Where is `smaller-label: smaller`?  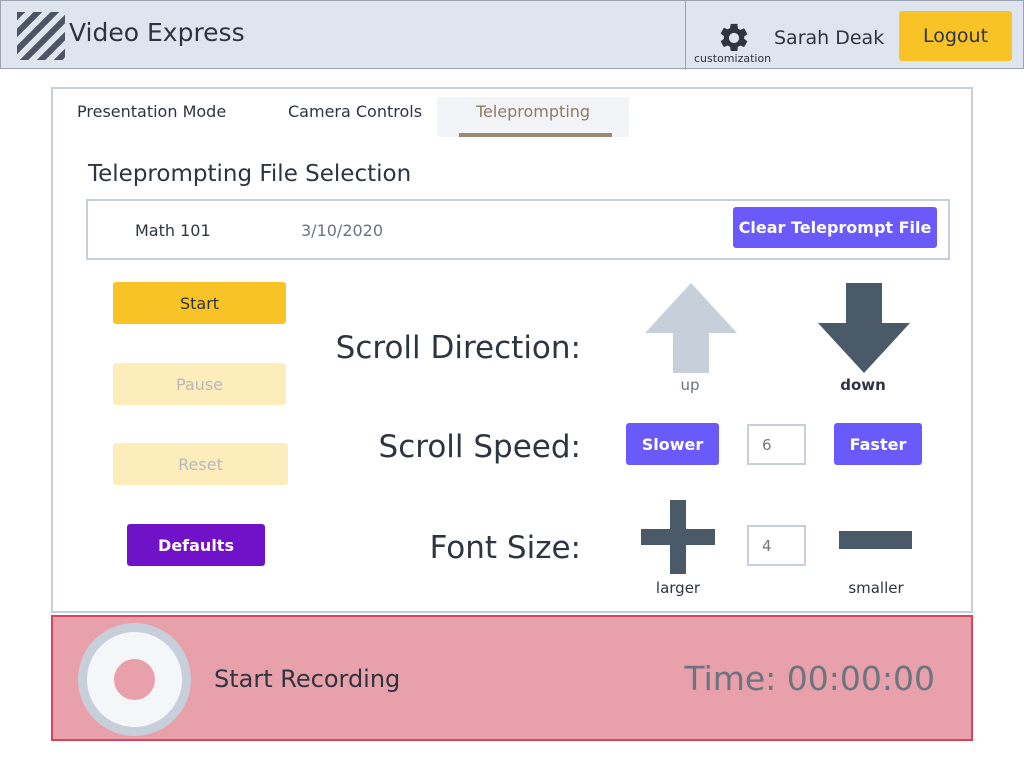 smaller-label: smaller is located at coordinates (876, 588).